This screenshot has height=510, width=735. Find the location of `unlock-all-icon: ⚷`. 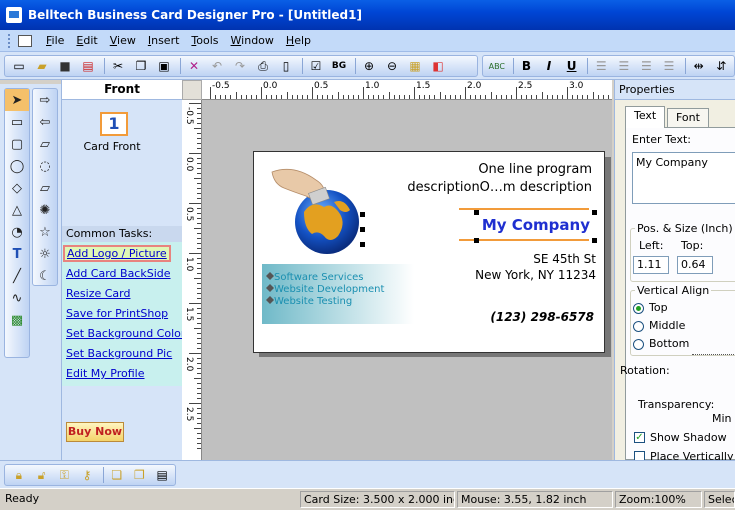

unlock-all-icon: ⚷ is located at coordinates (87, 475).